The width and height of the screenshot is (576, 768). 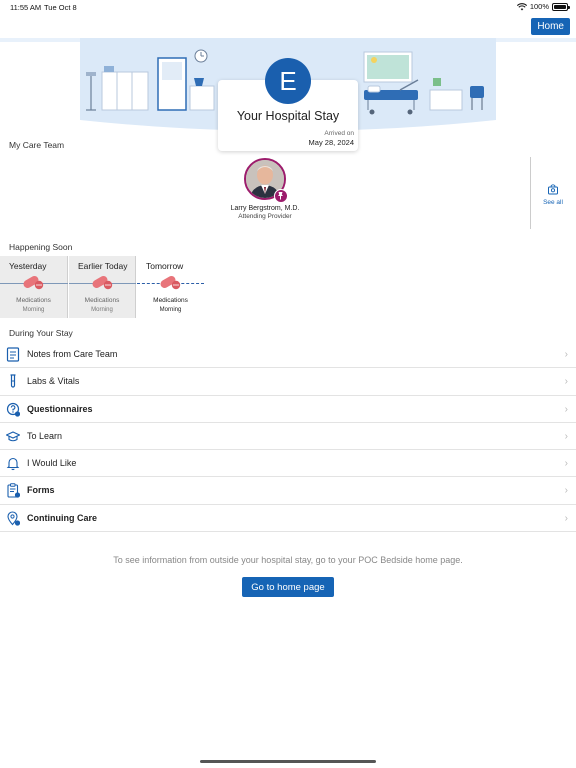 What do you see at coordinates (13, 436) in the screenshot?
I see `graduation-cap-icon` at bounding box center [13, 436].